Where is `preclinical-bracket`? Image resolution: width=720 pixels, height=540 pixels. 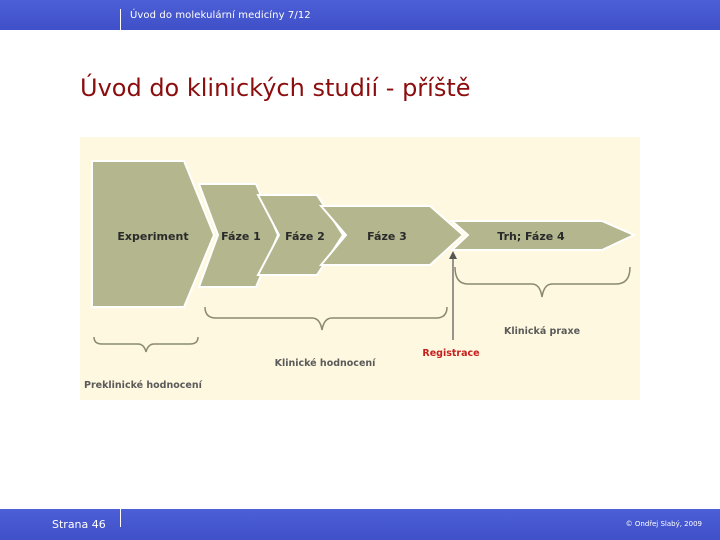
preclinical-bracket is located at coordinates (146, 344).